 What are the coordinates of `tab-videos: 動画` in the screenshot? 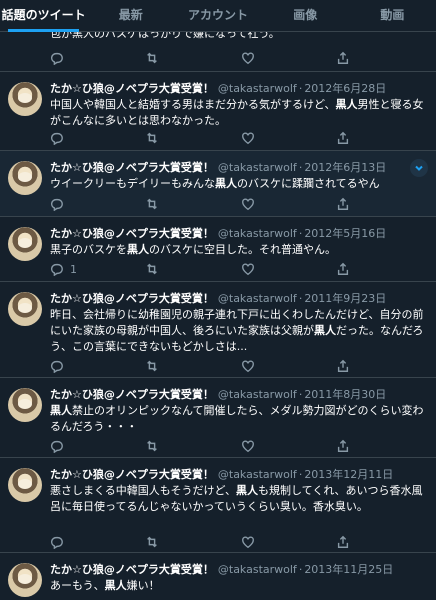 It's located at (392, 15).